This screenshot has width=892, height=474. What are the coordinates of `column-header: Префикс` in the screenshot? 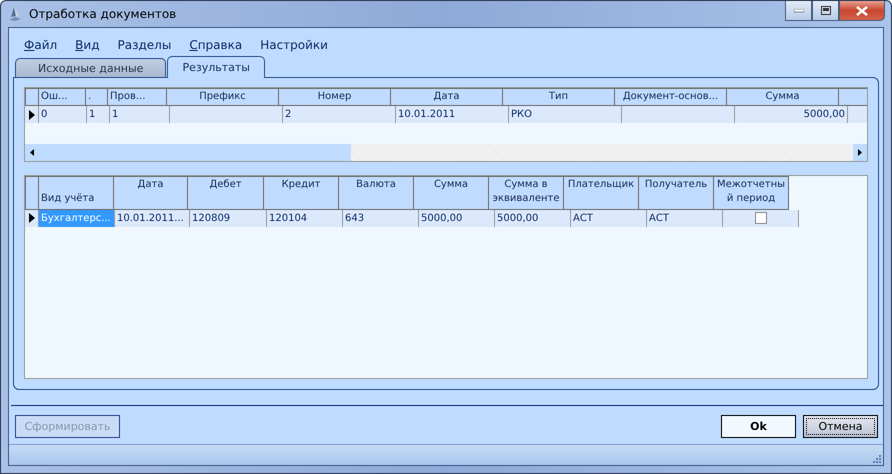 It's located at (222, 97).